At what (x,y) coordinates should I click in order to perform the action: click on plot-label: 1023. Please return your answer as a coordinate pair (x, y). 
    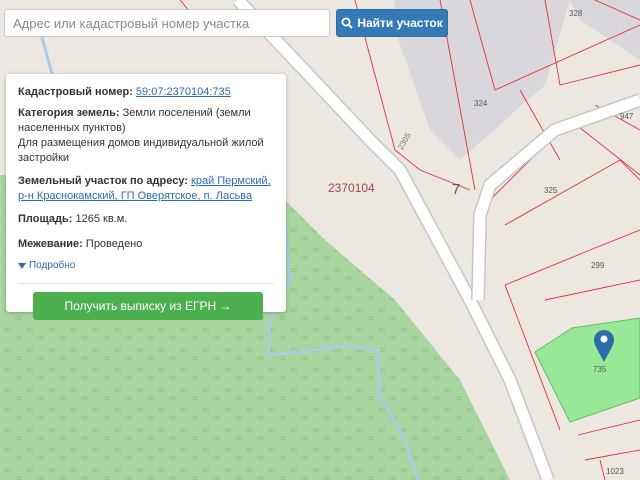
    Looking at the image, I should click on (615, 471).